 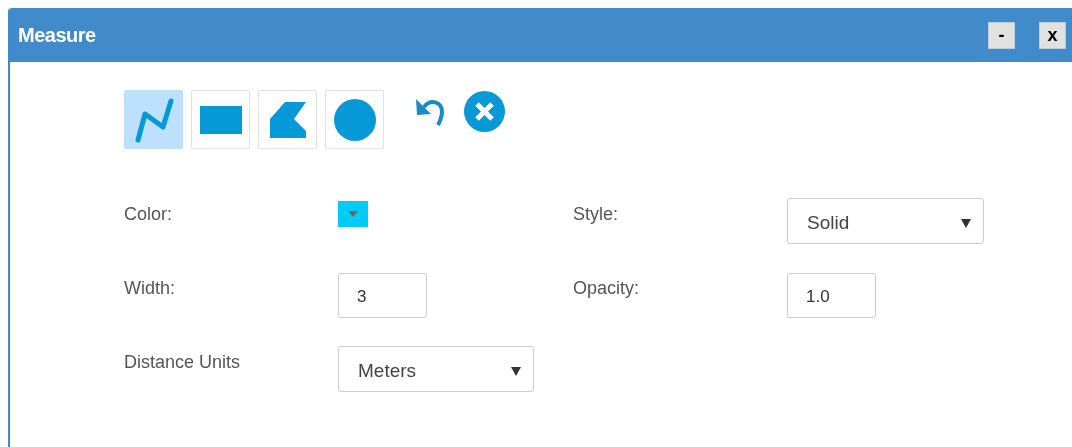 What do you see at coordinates (148, 214) in the screenshot?
I see `field-label: Color:` at bounding box center [148, 214].